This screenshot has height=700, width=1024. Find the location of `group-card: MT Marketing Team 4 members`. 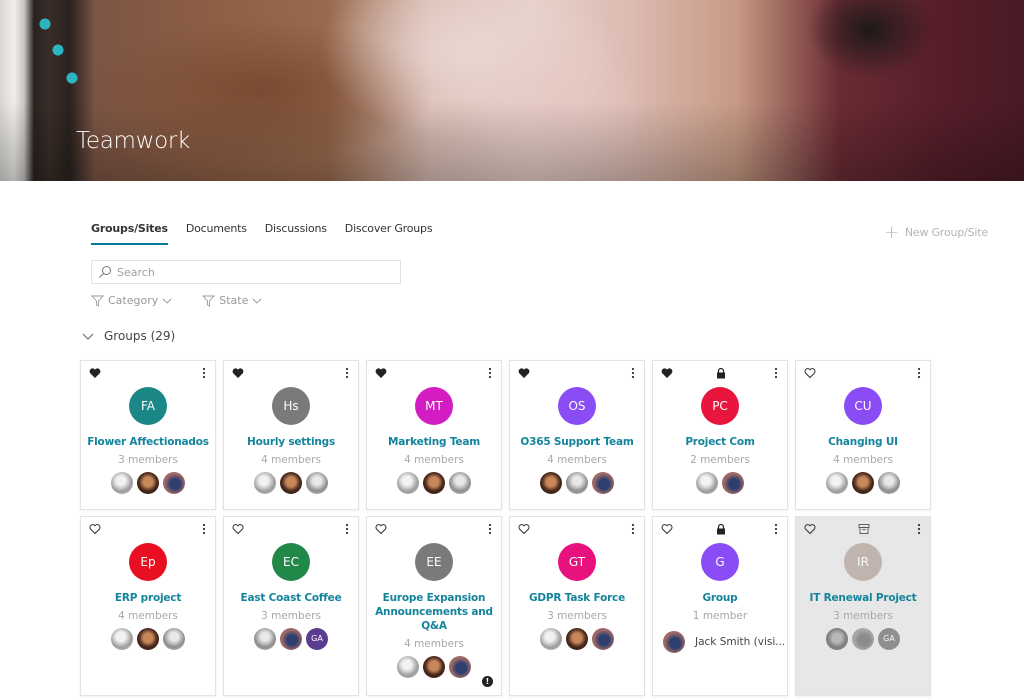

group-card: MT Marketing Team 4 members is located at coordinates (434, 435).